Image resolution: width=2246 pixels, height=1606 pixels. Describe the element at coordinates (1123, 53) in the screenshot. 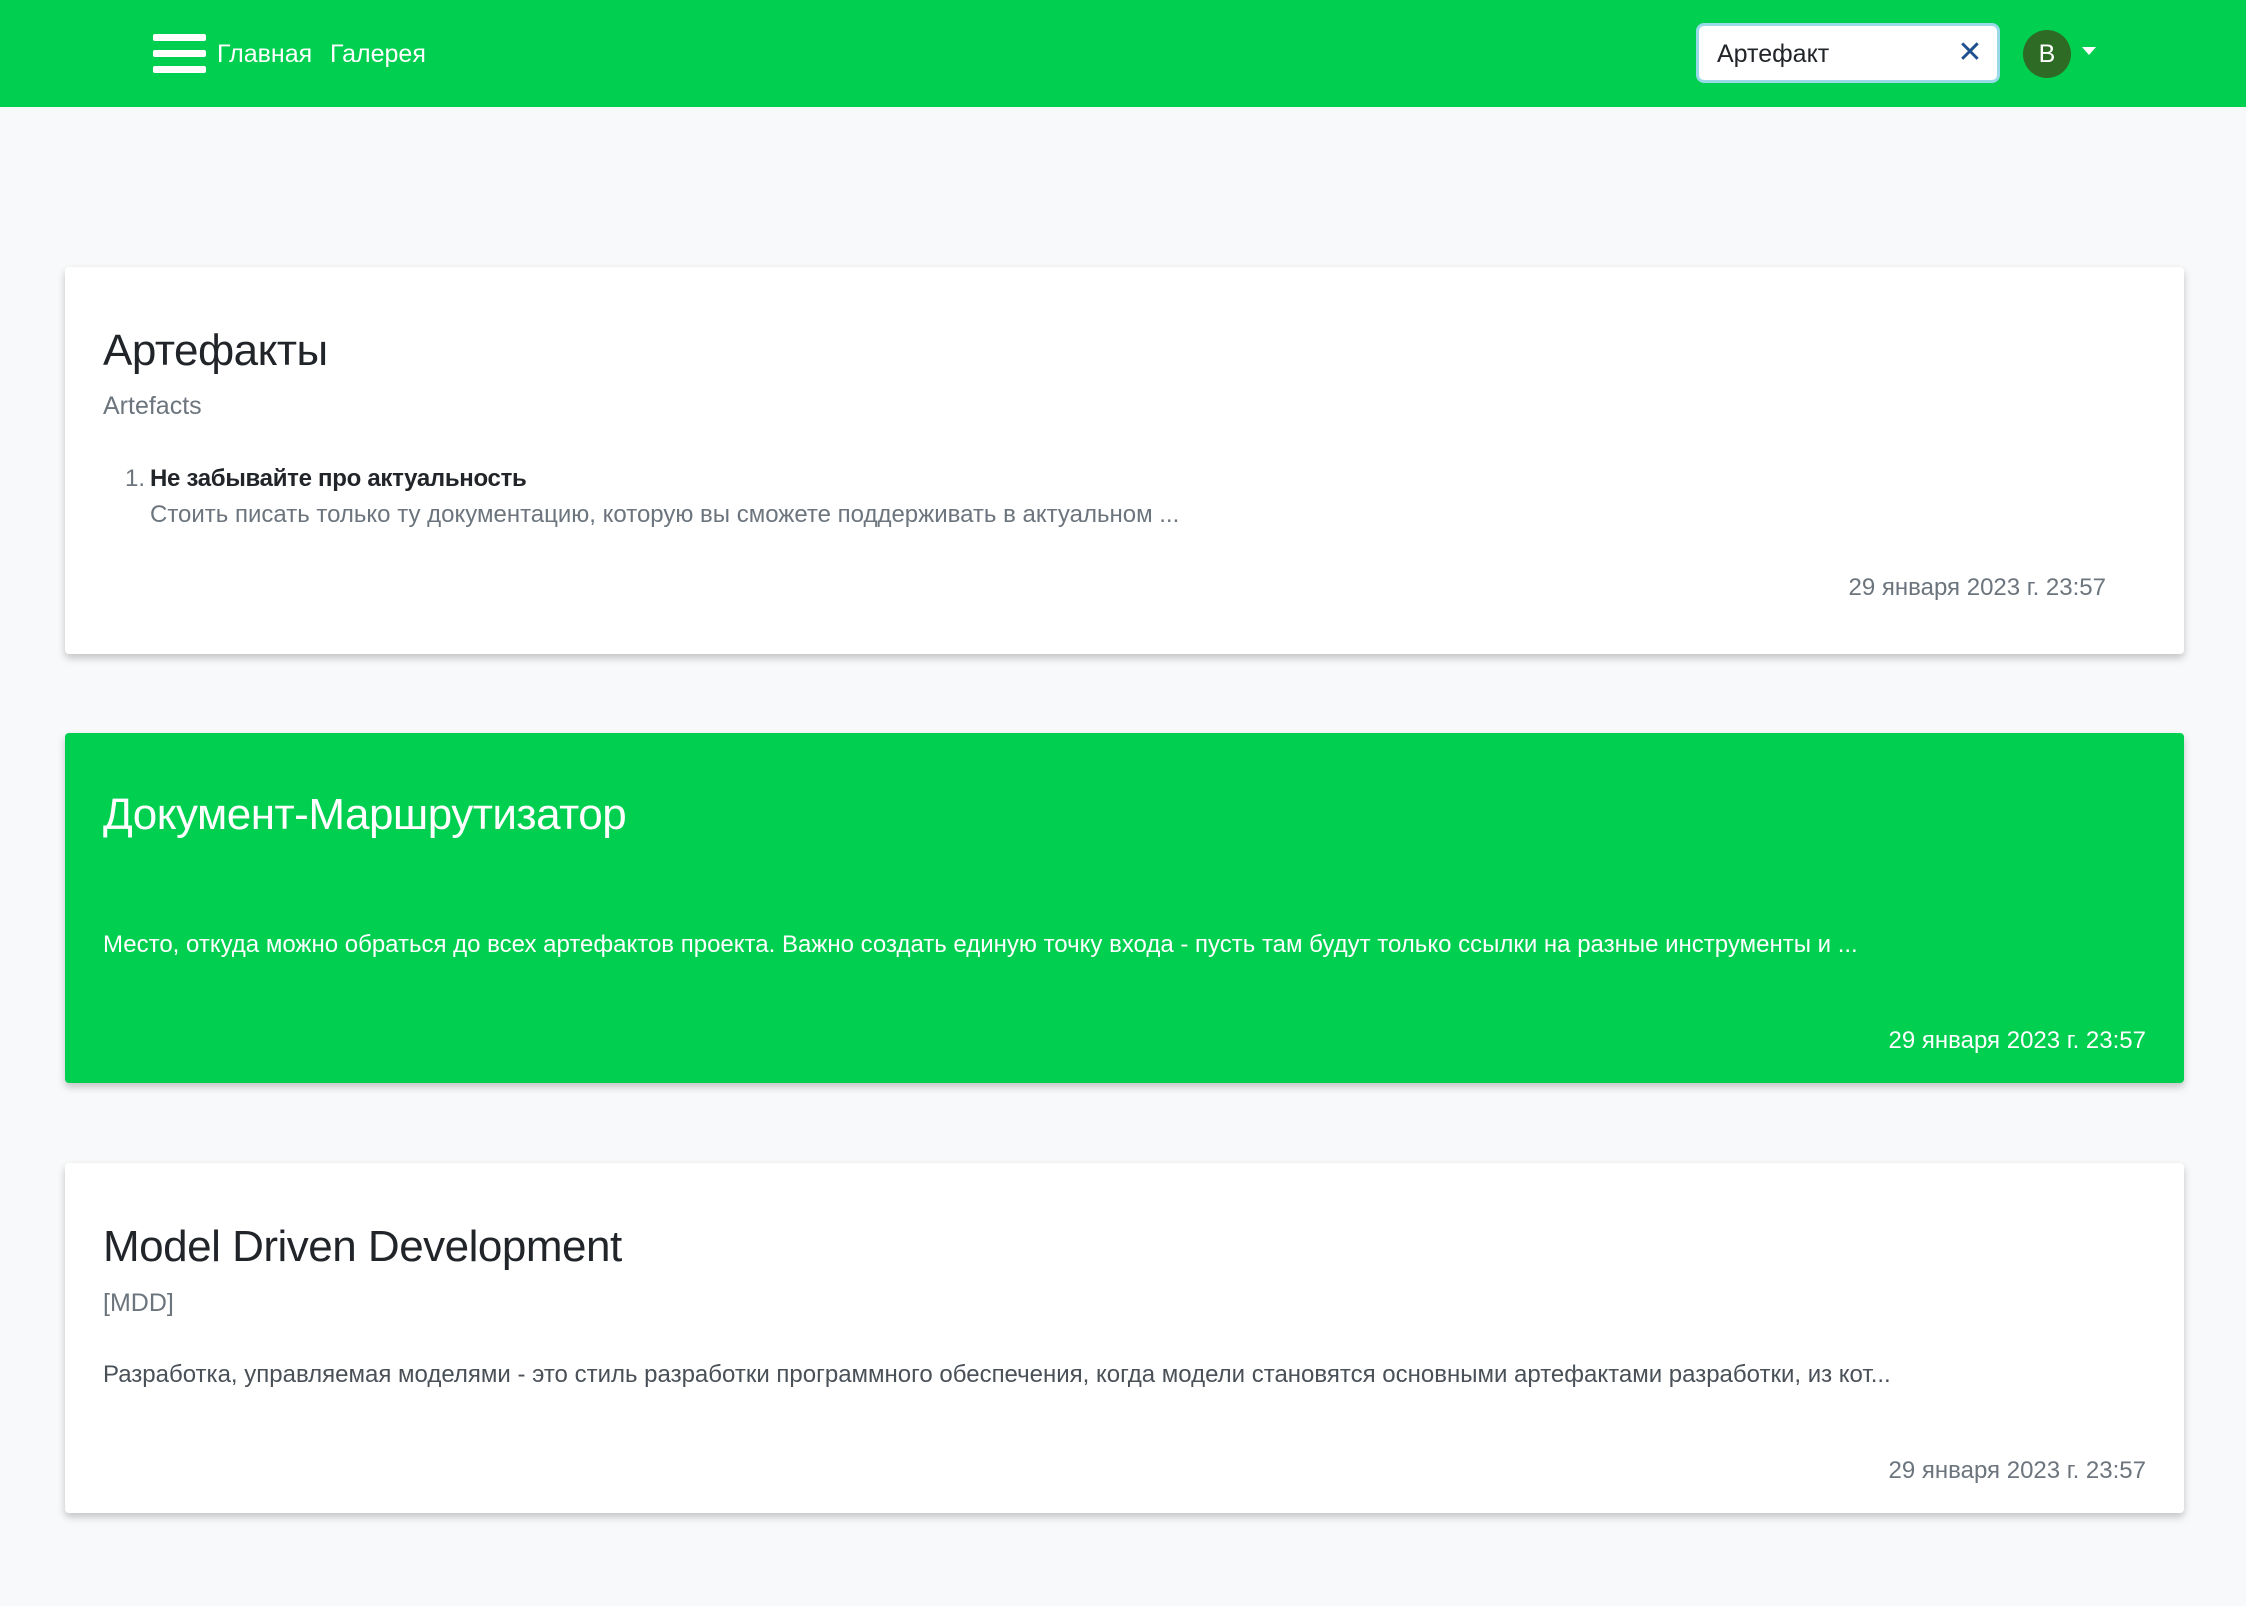

I see `top-navbar: Главная Галерея ✕ B` at that location.